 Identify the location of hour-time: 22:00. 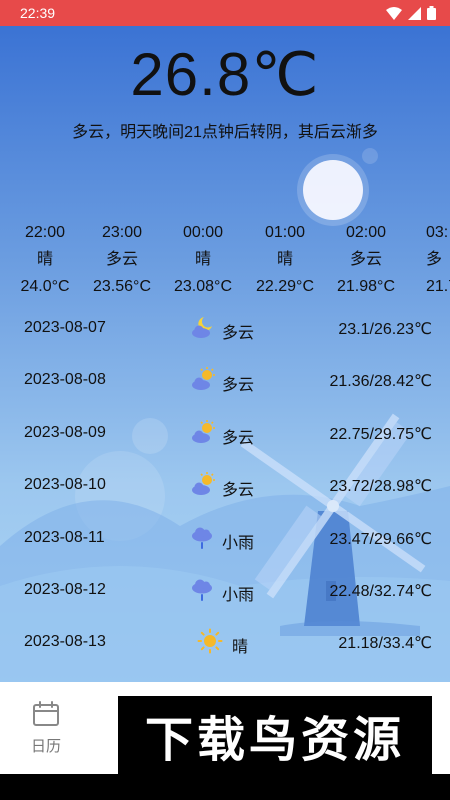
(45, 232).